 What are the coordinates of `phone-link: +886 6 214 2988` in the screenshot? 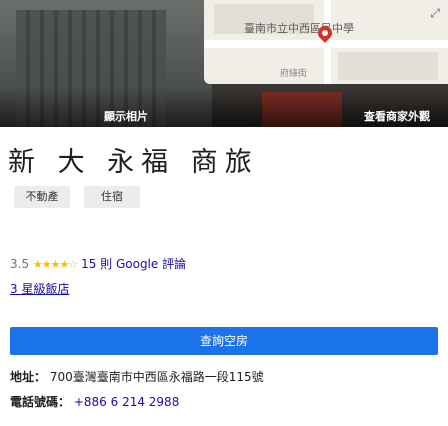 It's located at (126, 402).